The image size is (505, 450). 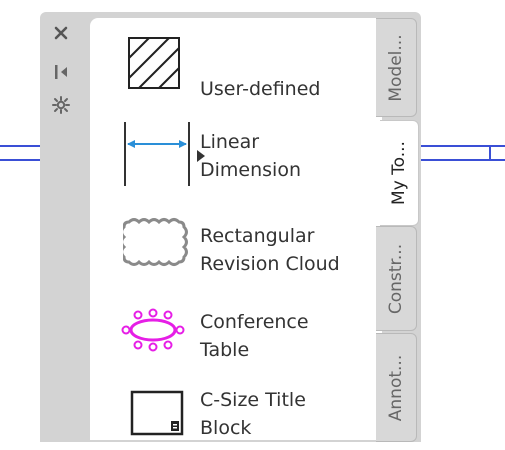 What do you see at coordinates (61, 72) in the screenshot?
I see `auto-hide-icon` at bounding box center [61, 72].